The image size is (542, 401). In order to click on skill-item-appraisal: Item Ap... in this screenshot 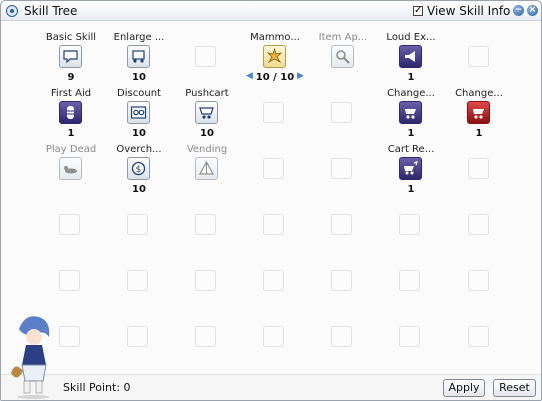, I will do `click(343, 51)`.